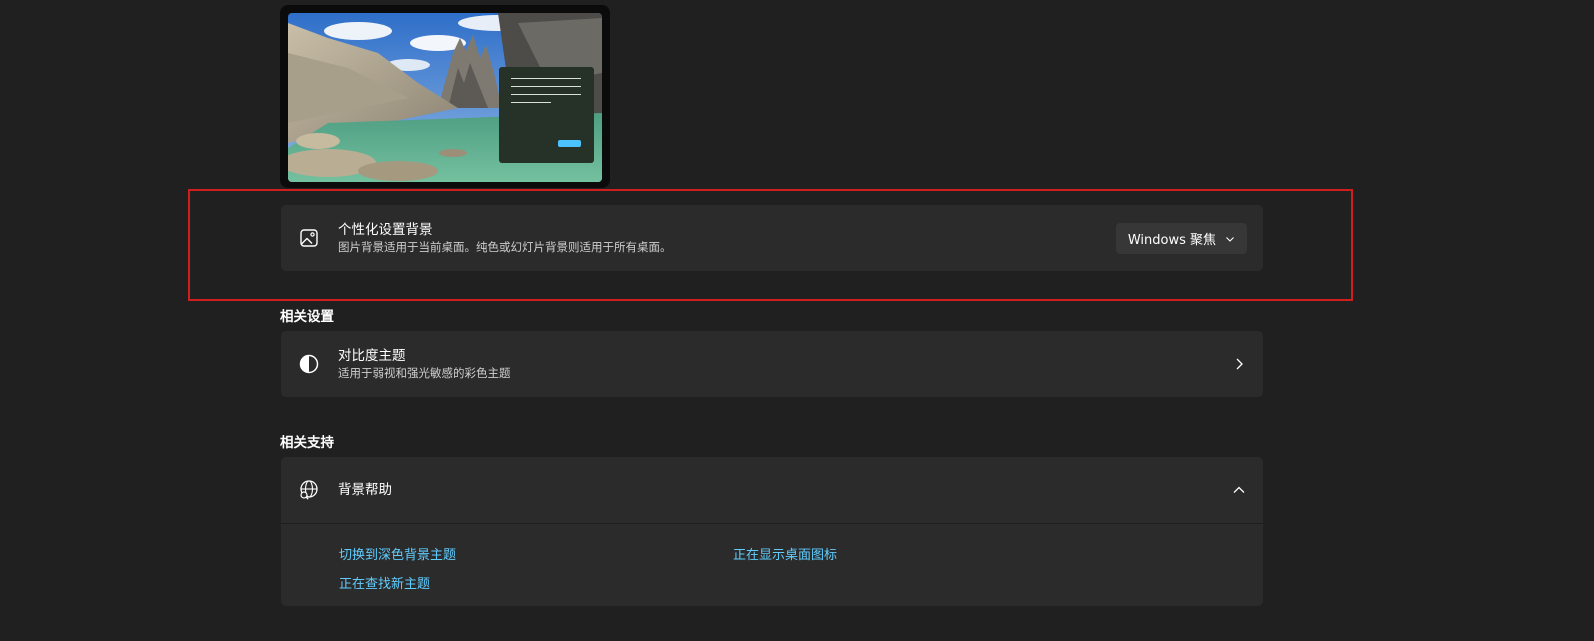  Describe the element at coordinates (384, 582) in the screenshot. I see `link-find-new-themes: 正在查找新主题` at that location.